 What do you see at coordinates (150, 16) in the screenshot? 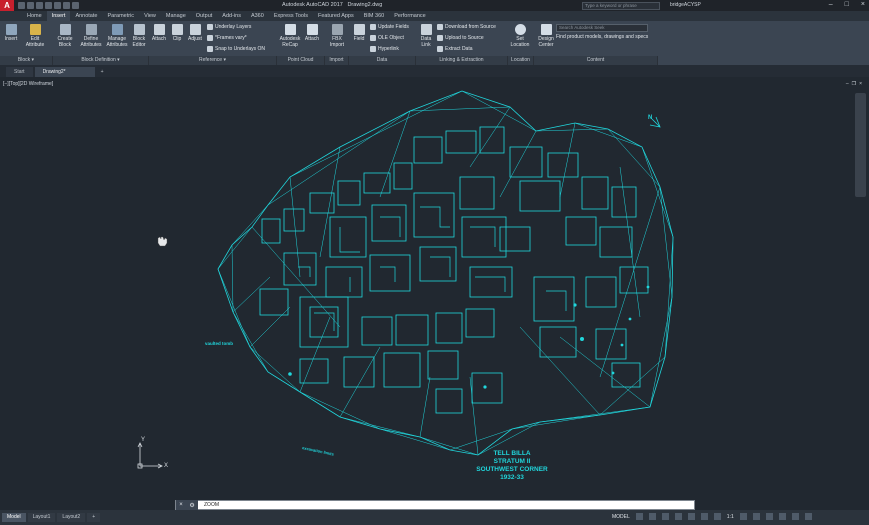
I see `tab-view: View` at bounding box center [150, 16].